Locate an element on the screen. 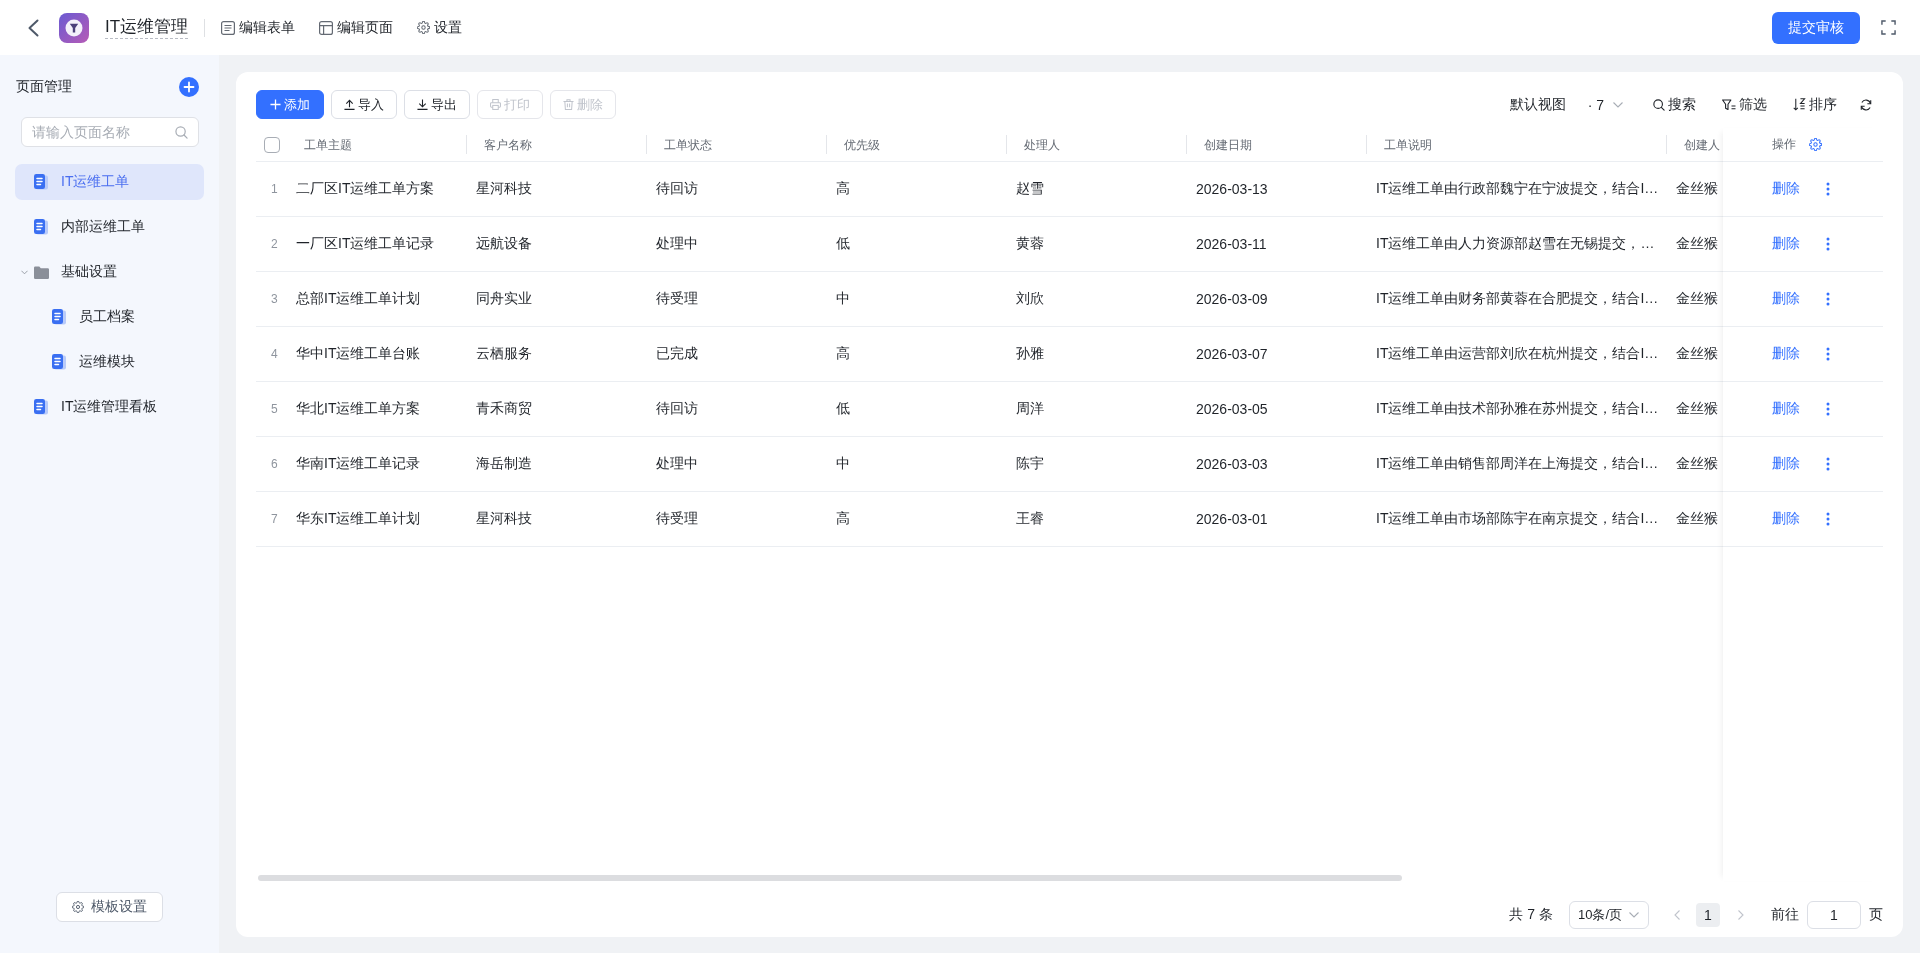  row-number: 3 is located at coordinates (274, 299).